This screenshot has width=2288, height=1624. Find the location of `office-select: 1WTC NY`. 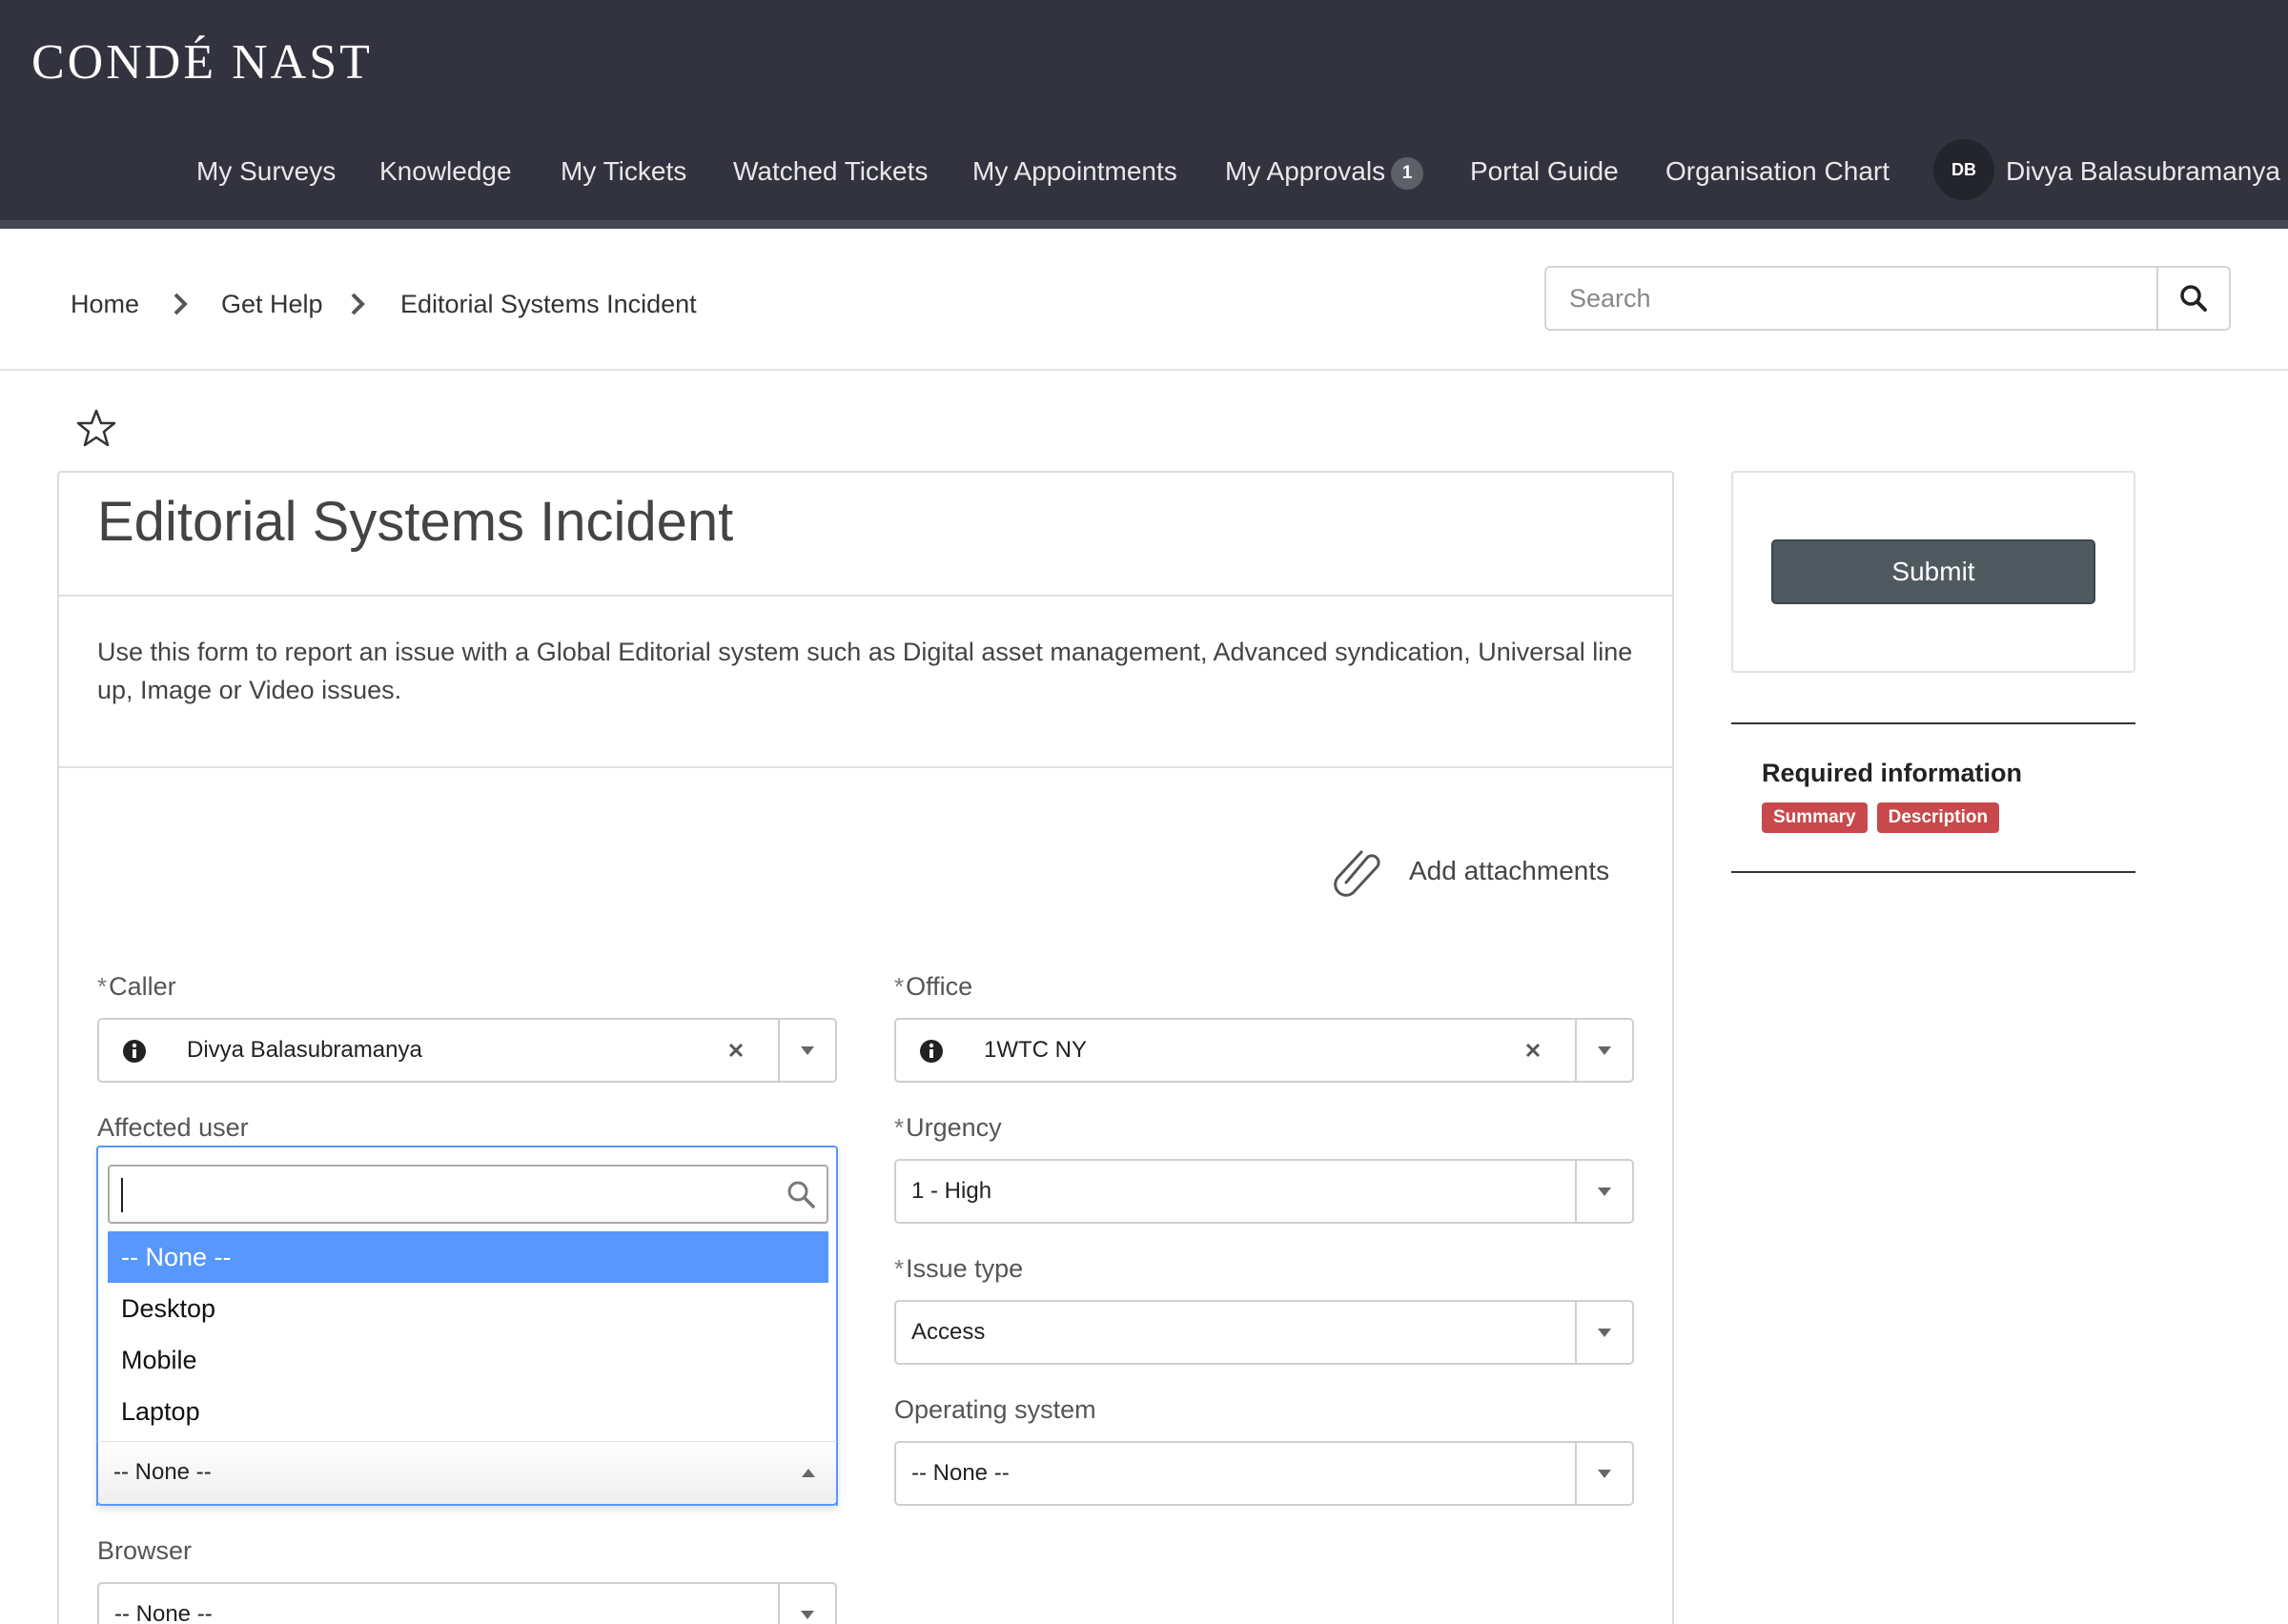

office-select: 1WTC NY is located at coordinates (1264, 1050).